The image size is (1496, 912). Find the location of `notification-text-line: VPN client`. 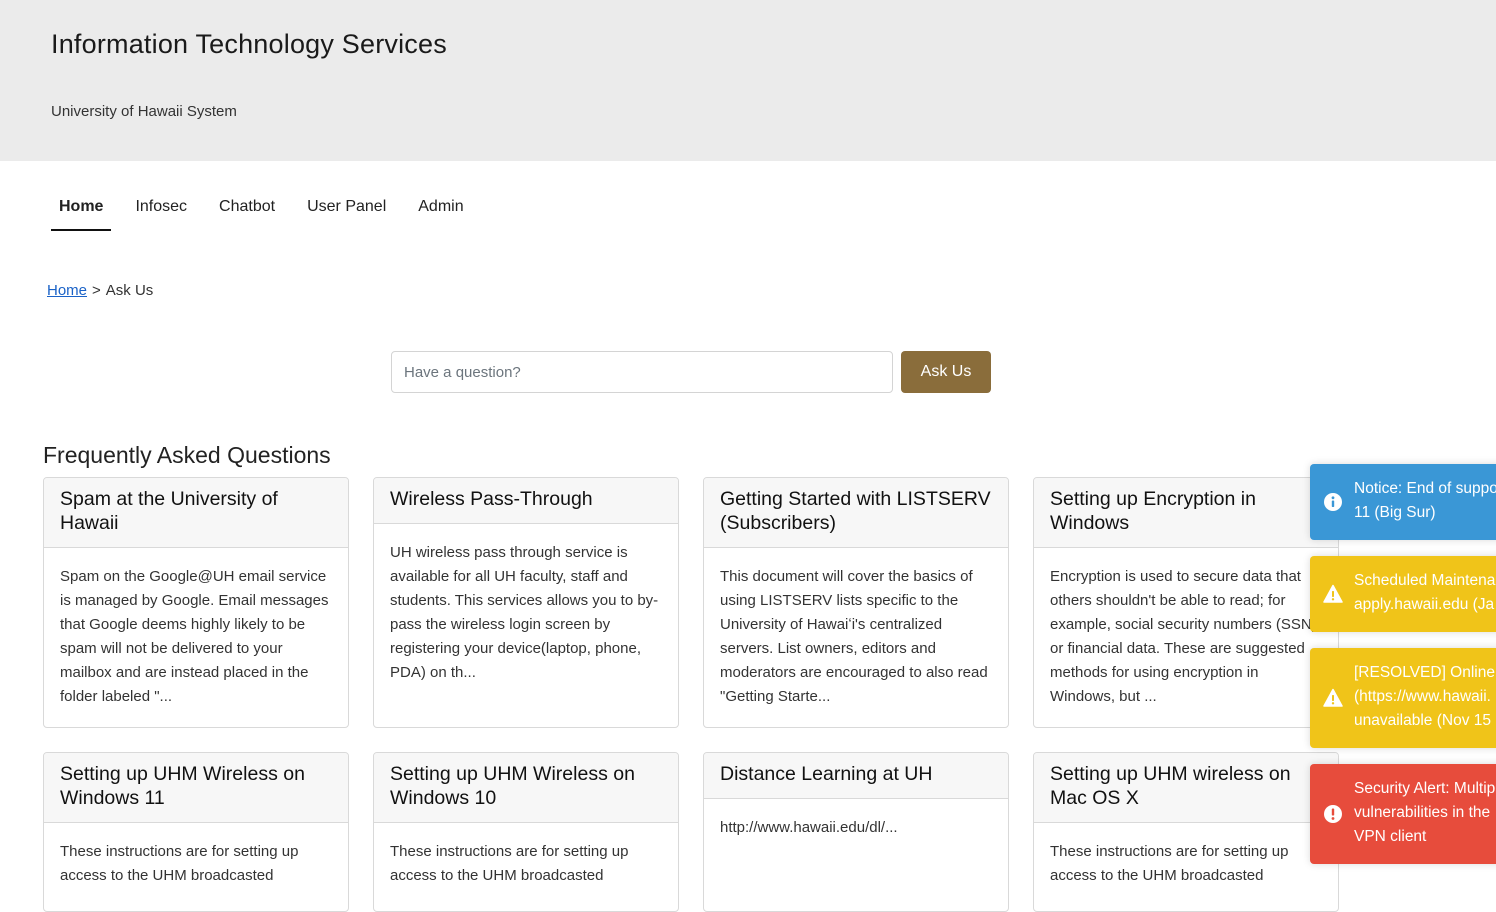

notification-text-line: VPN client is located at coordinates (1390, 836).